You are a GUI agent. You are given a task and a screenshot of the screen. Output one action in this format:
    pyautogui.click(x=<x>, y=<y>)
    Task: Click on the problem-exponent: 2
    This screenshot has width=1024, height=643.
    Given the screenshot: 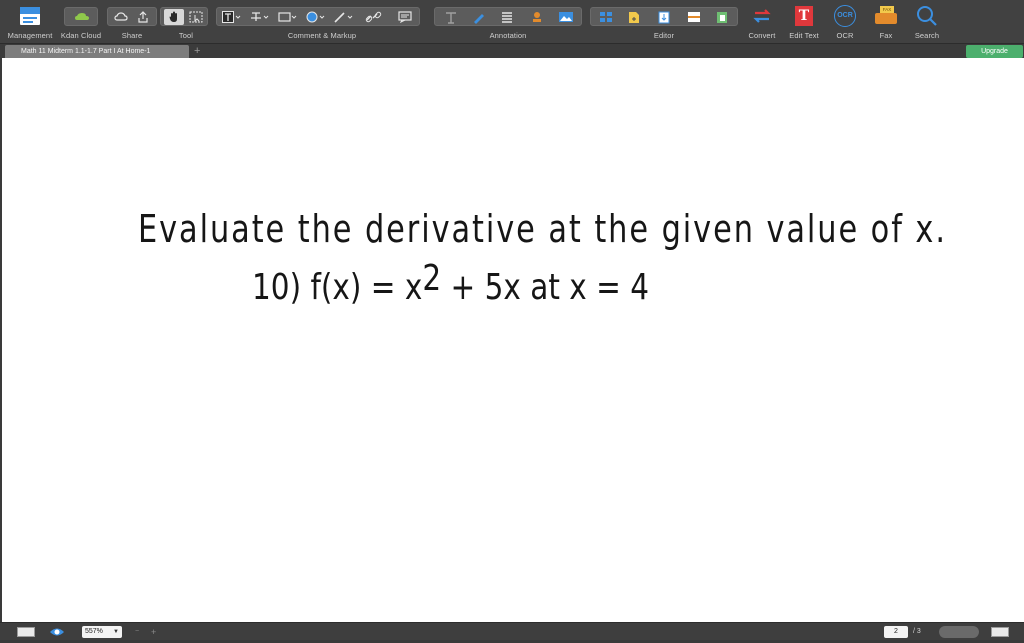 What is the action you would take?
    pyautogui.click(x=432, y=278)
    